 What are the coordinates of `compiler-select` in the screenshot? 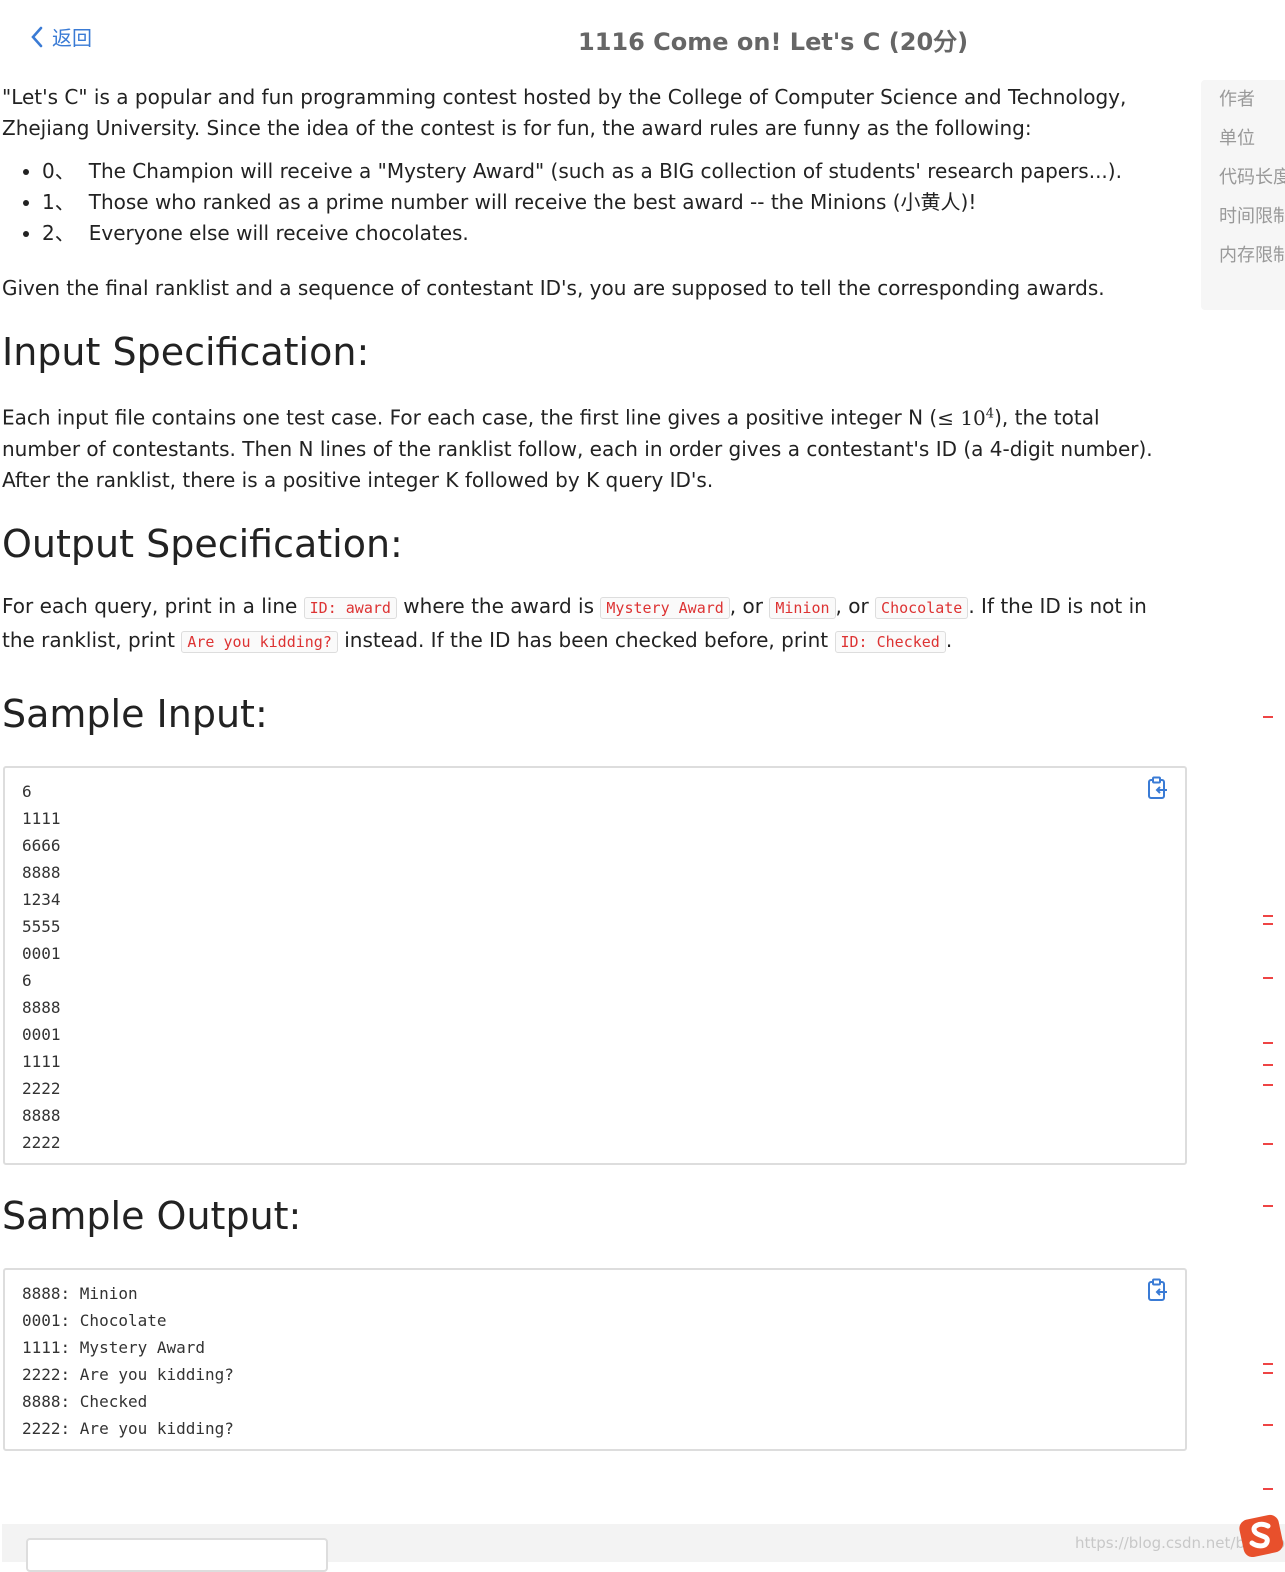 It's located at (177, 1555).